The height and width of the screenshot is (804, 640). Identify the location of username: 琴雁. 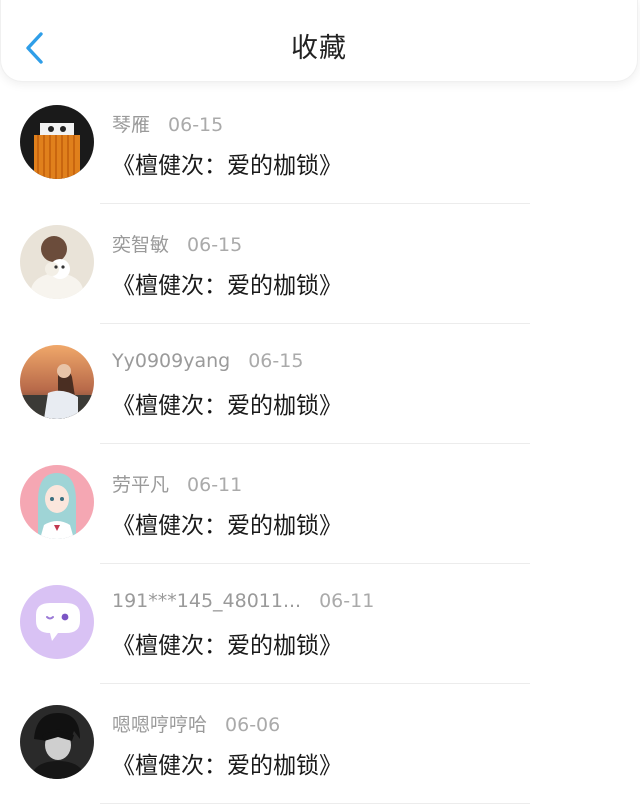
(131, 125).